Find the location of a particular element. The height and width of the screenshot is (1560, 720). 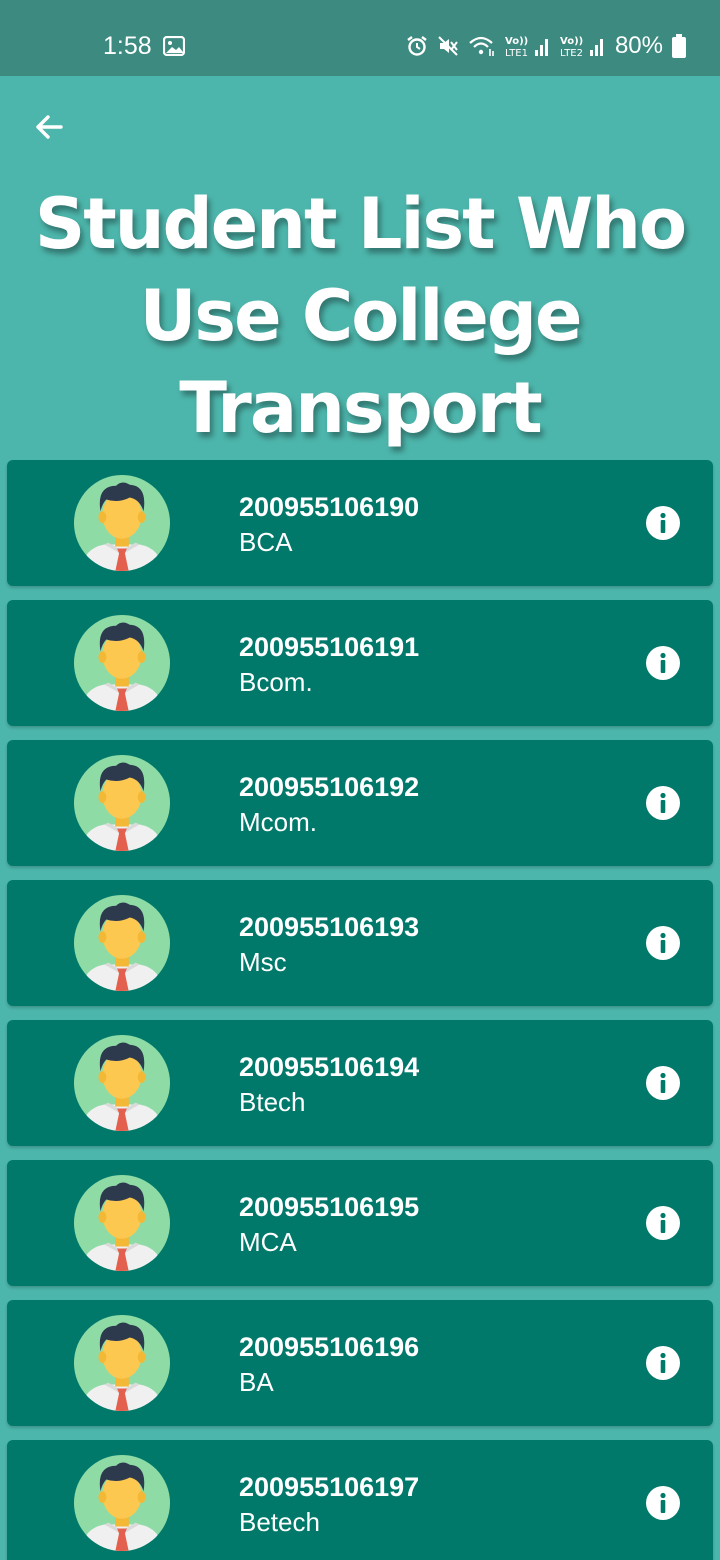

student-course: Betech is located at coordinates (279, 1522).